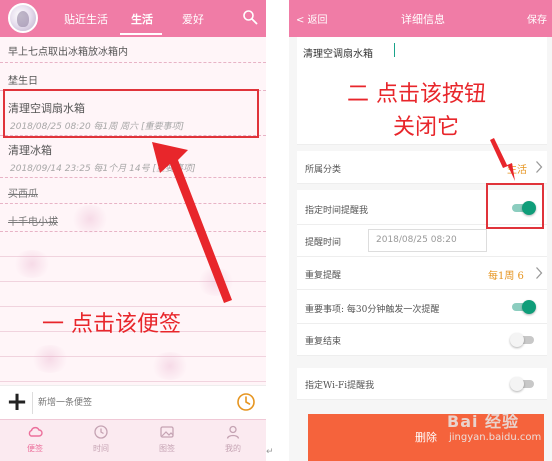 The image size is (552, 461). What do you see at coordinates (33, 222) in the screenshot?
I see `note-title: 十千电小拔` at bounding box center [33, 222].